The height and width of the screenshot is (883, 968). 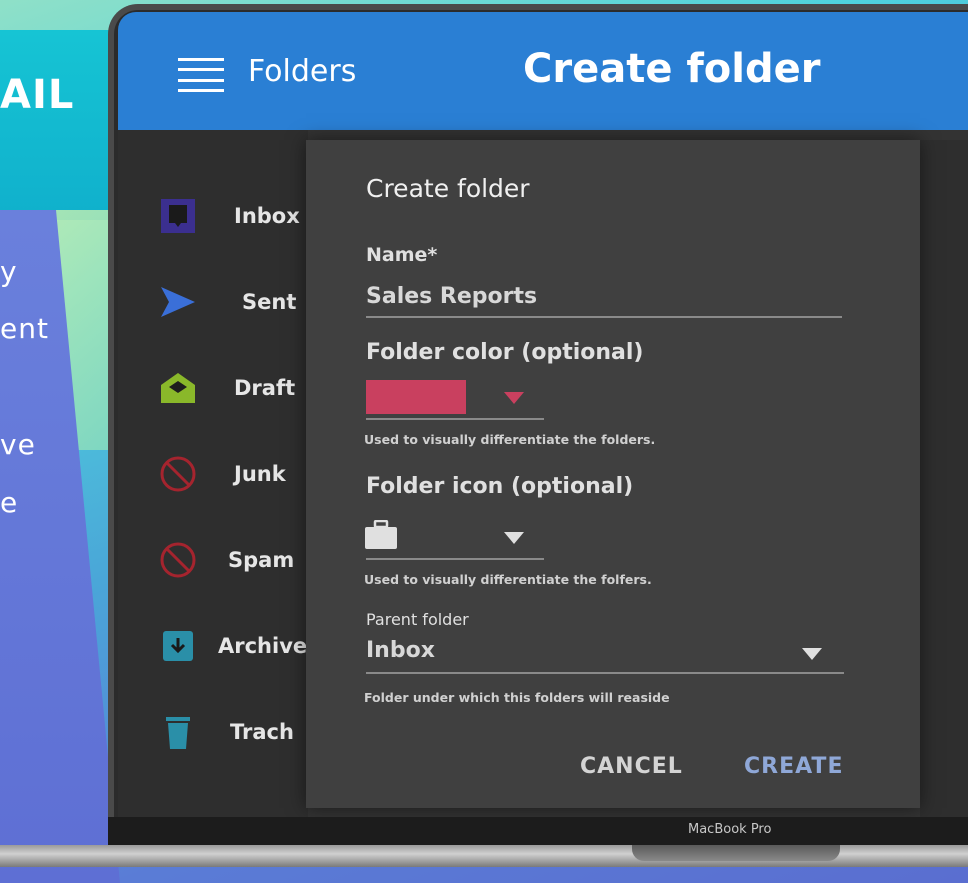 What do you see at coordinates (402, 255) in the screenshot?
I see `name-label: Name*` at bounding box center [402, 255].